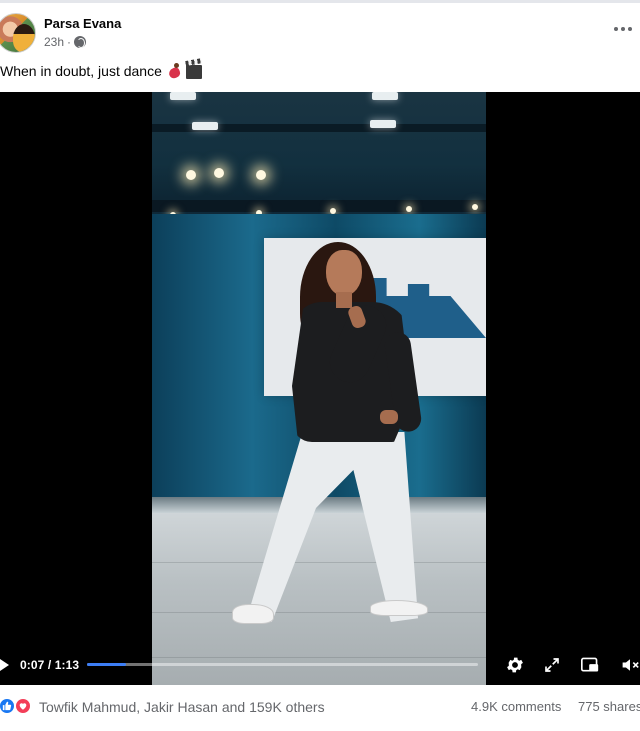  I want to click on avatar, so click(18, 33).